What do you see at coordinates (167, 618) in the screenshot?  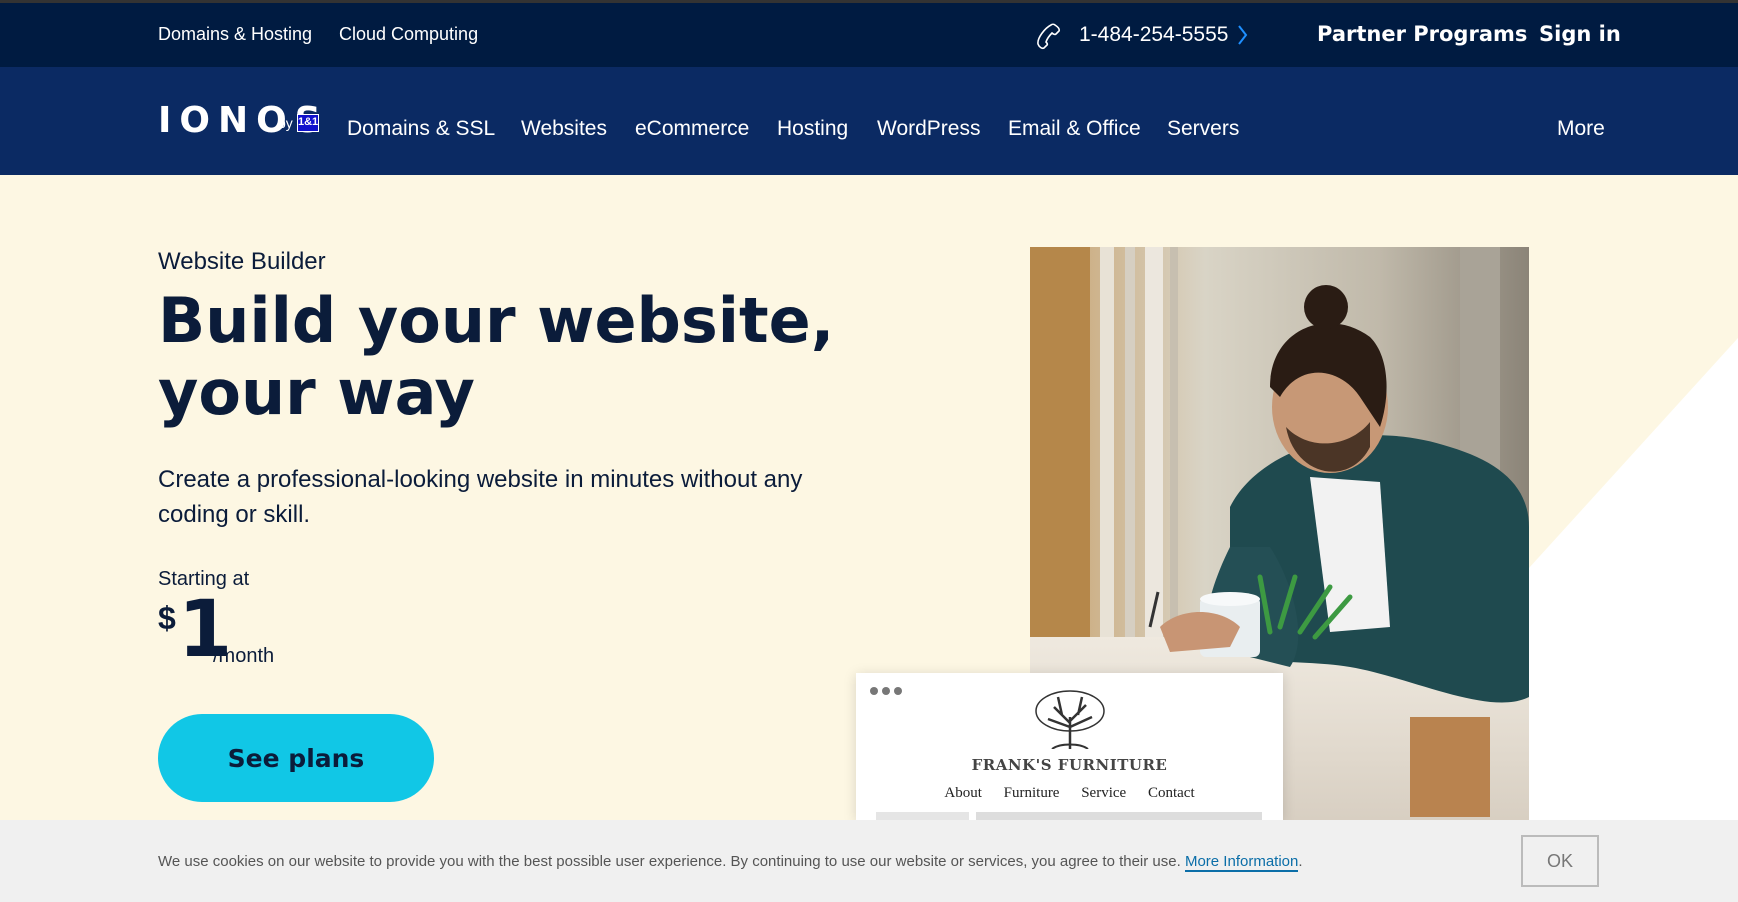 I see `price-currency: $` at bounding box center [167, 618].